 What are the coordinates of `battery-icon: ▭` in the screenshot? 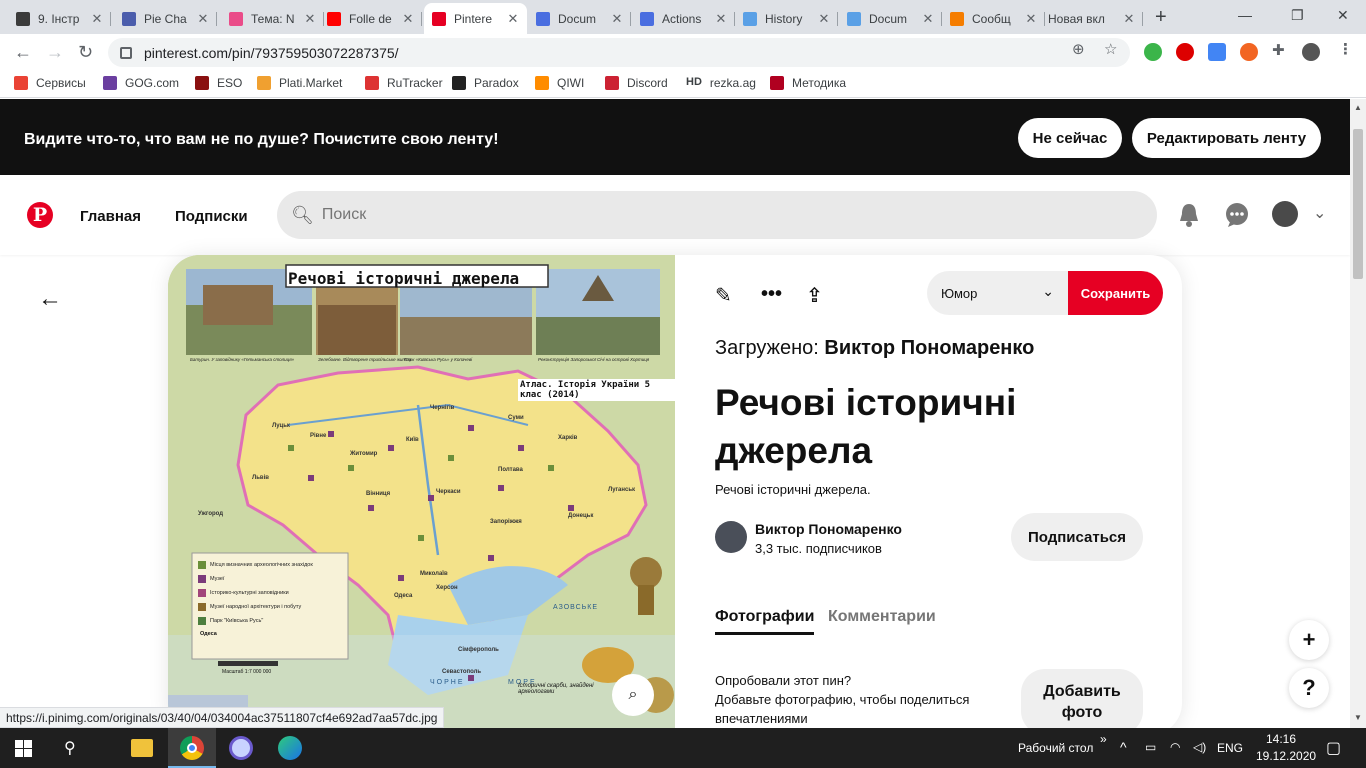 It's located at (1150, 747).